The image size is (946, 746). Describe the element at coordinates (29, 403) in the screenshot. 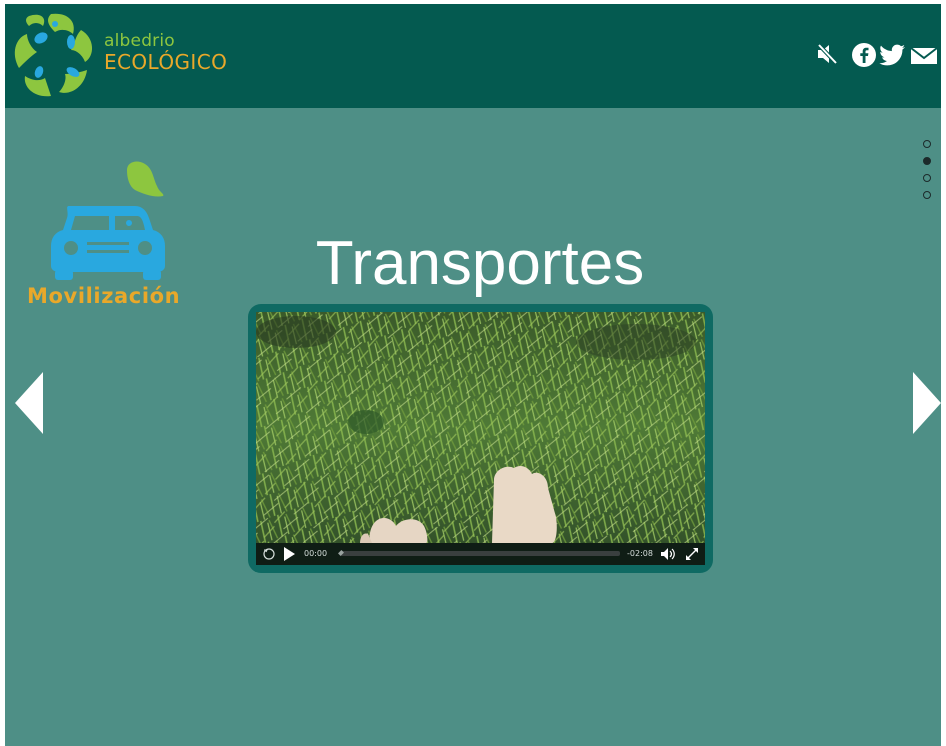

I see `arrow-left-icon` at that location.